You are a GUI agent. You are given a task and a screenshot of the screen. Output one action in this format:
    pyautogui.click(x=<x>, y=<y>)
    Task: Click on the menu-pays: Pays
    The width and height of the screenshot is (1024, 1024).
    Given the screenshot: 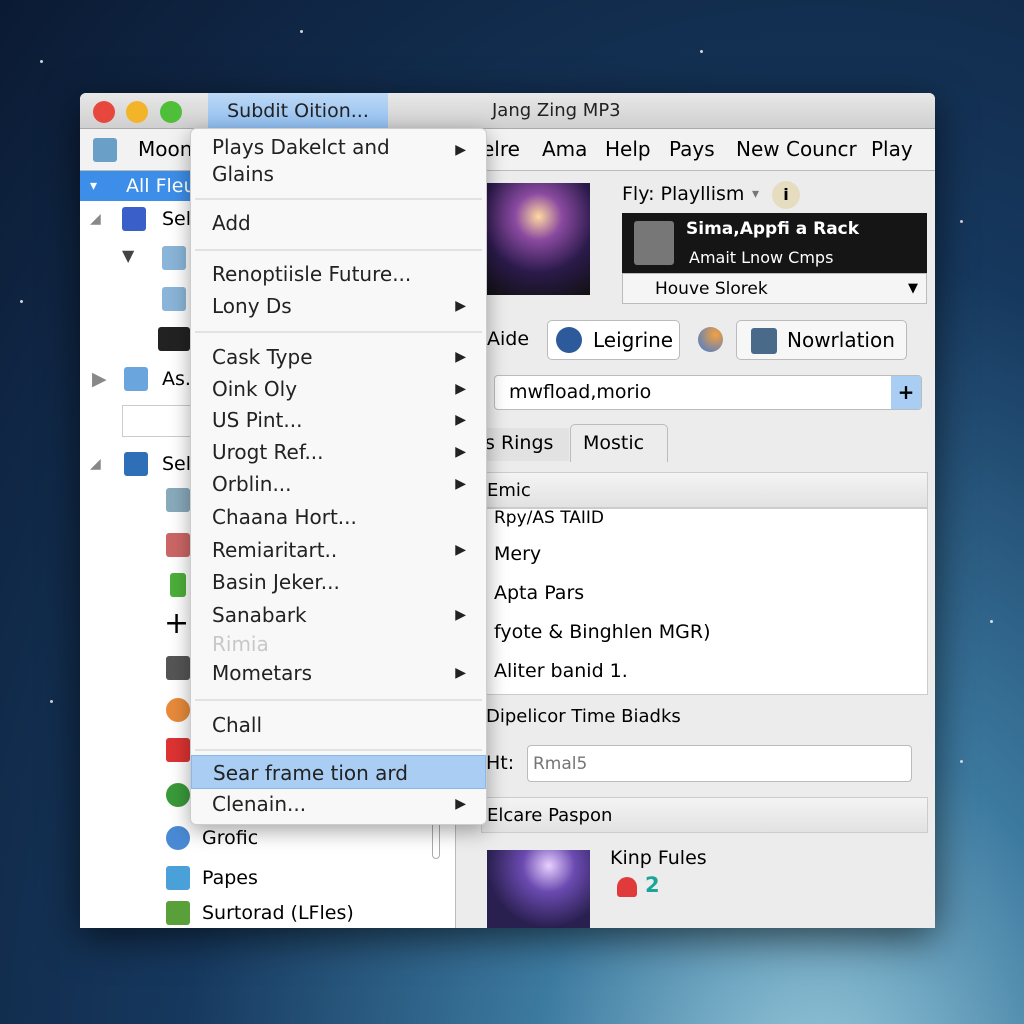 What is the action you would take?
    pyautogui.click(x=692, y=149)
    